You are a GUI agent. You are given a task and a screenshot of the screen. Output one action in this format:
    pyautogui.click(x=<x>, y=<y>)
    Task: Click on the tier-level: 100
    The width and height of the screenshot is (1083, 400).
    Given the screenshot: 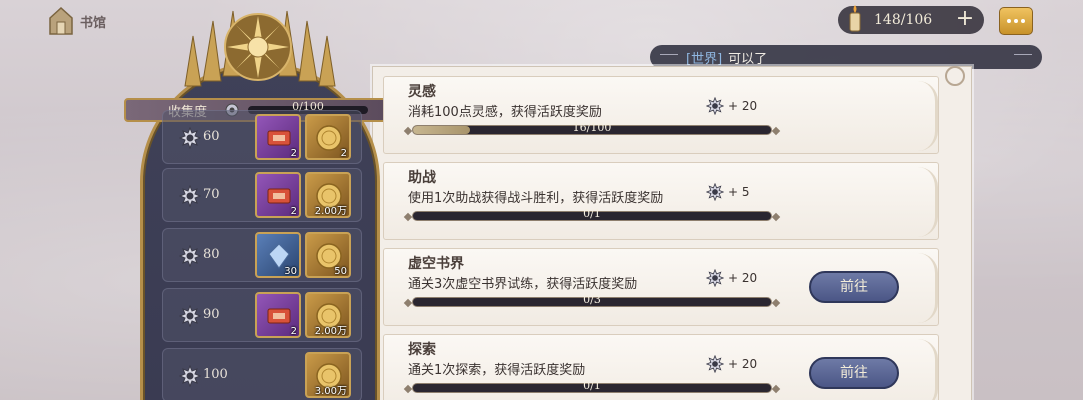 What is the action you would take?
    pyautogui.click(x=215, y=374)
    